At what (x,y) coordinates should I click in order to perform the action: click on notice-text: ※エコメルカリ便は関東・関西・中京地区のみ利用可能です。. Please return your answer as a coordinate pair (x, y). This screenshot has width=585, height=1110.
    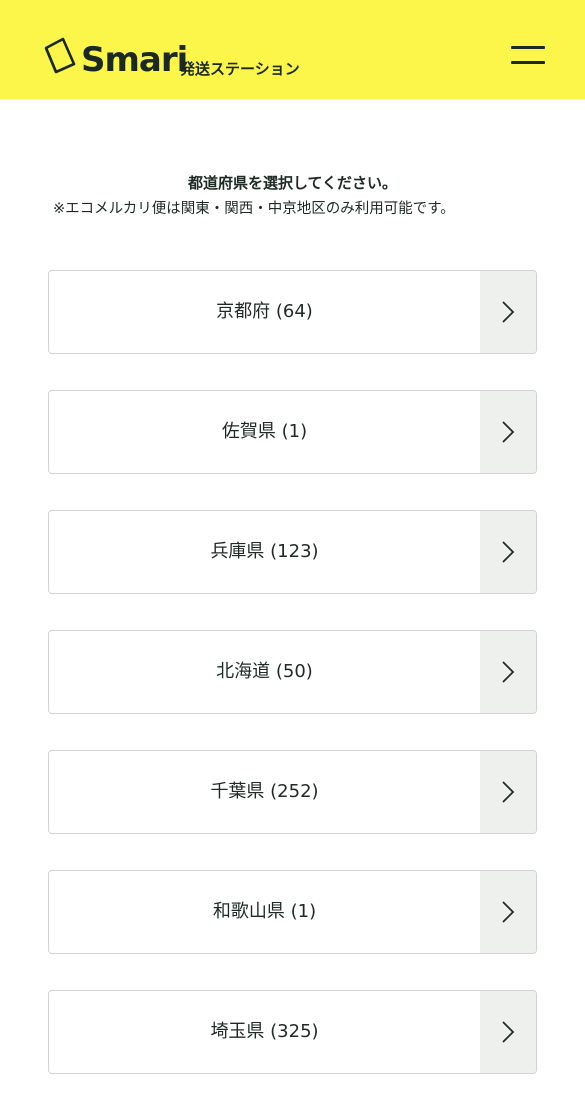
    Looking at the image, I should click on (254, 209).